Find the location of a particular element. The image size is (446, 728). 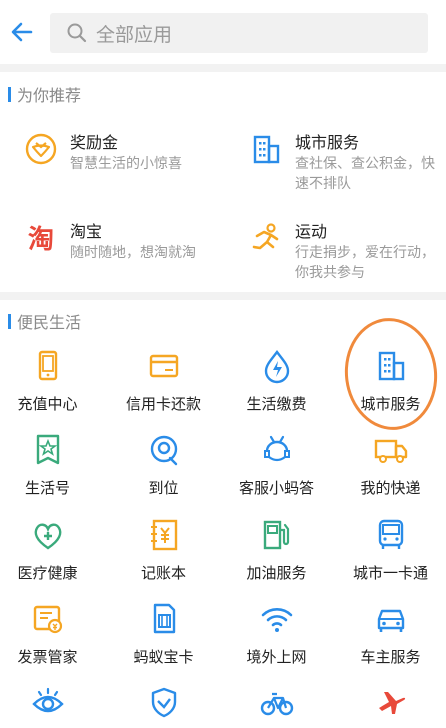

wifi-icon is located at coordinates (276, 620).